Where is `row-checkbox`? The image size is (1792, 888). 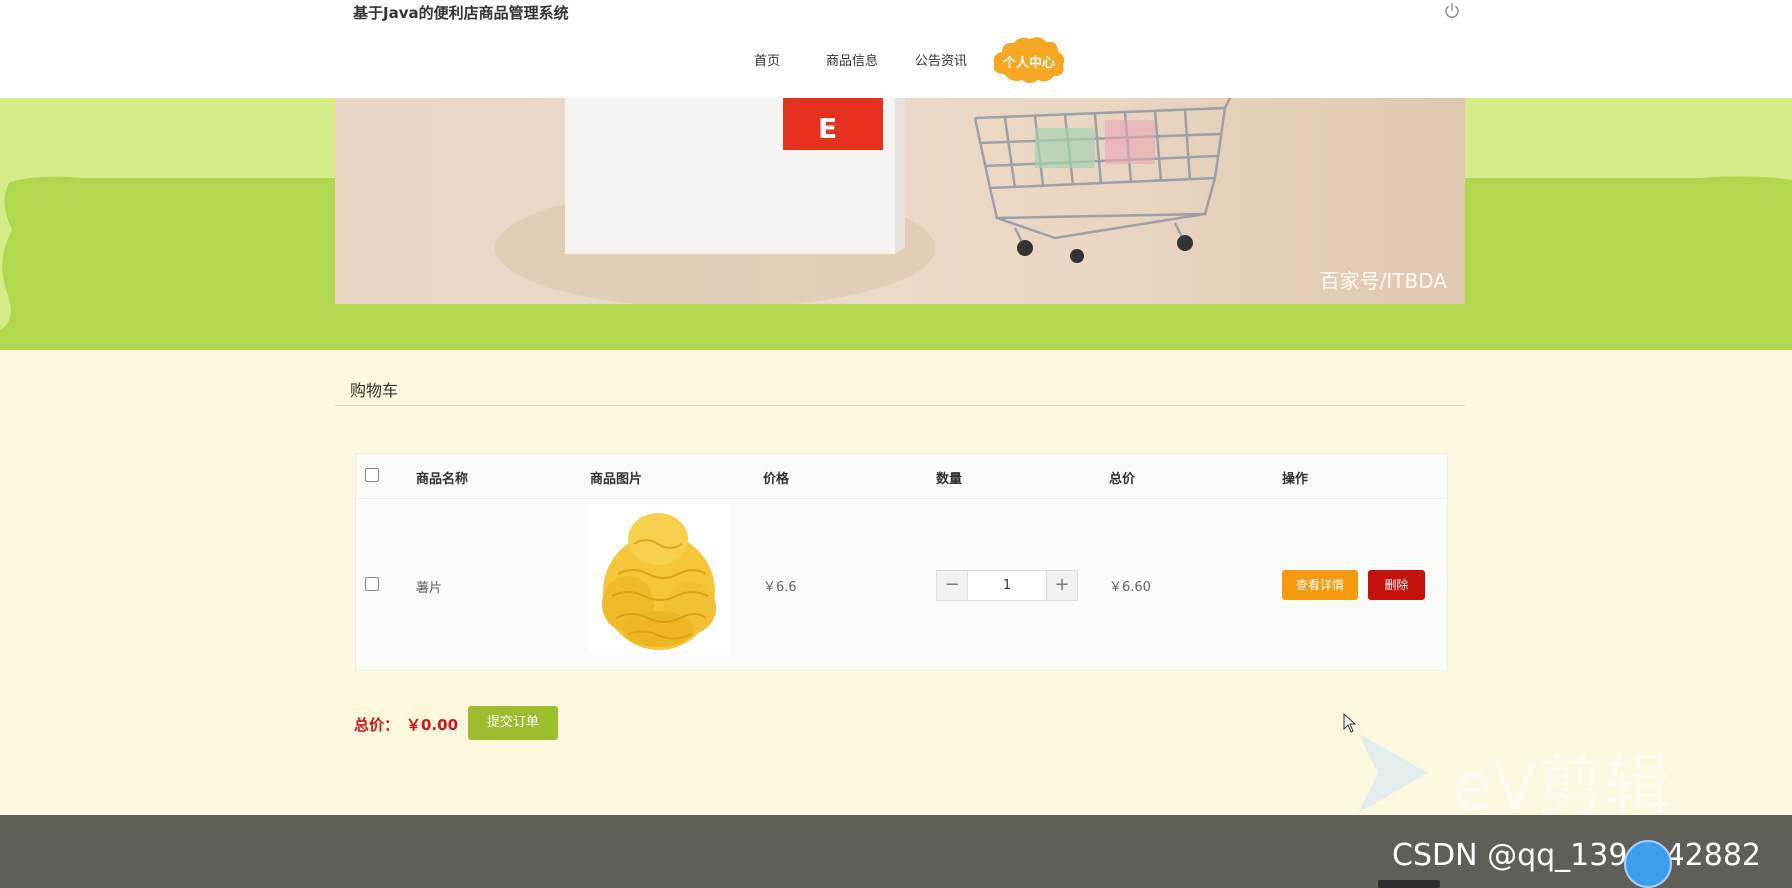
row-checkbox is located at coordinates (372, 584).